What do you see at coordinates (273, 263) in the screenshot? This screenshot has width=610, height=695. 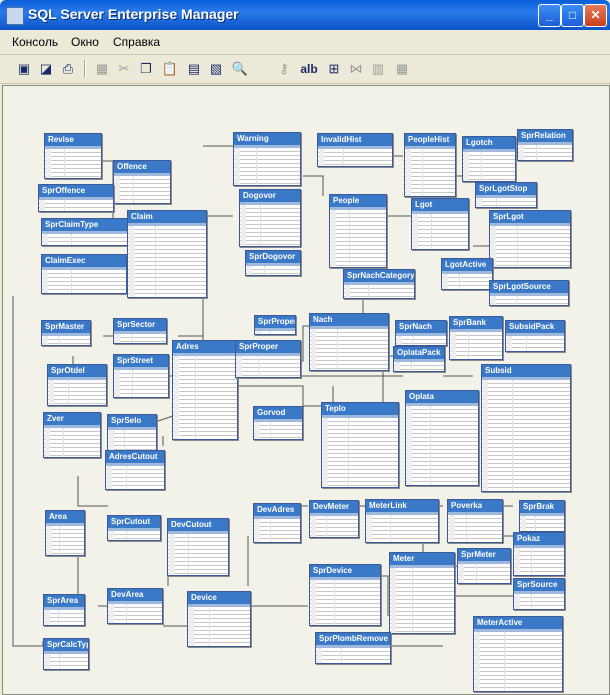 I see `table-sprdogovor: SprDogovor` at bounding box center [273, 263].